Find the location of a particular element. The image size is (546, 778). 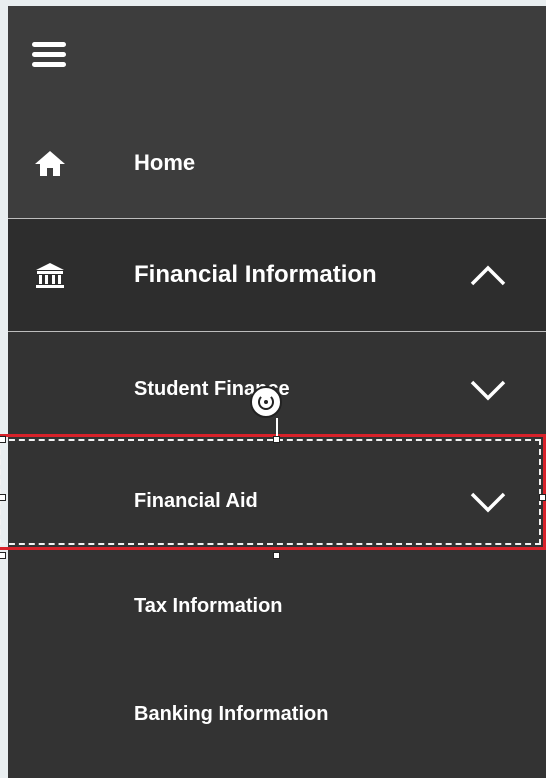

bank-icon is located at coordinates (50, 275).